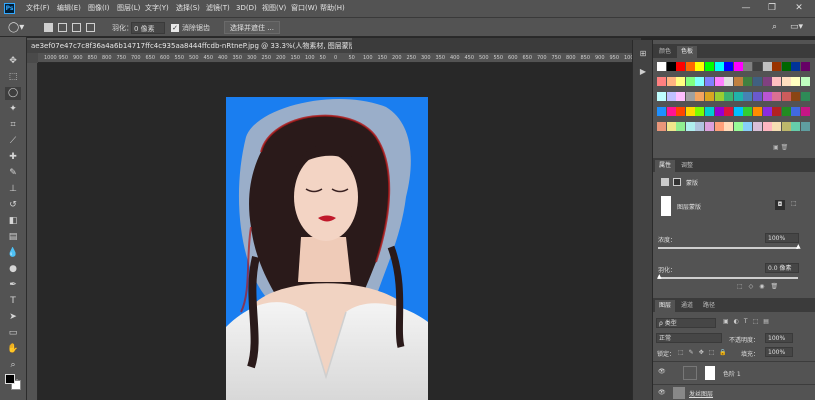 The height and width of the screenshot is (400, 815). I want to click on menu-file: 文件(F), so click(38, 8).